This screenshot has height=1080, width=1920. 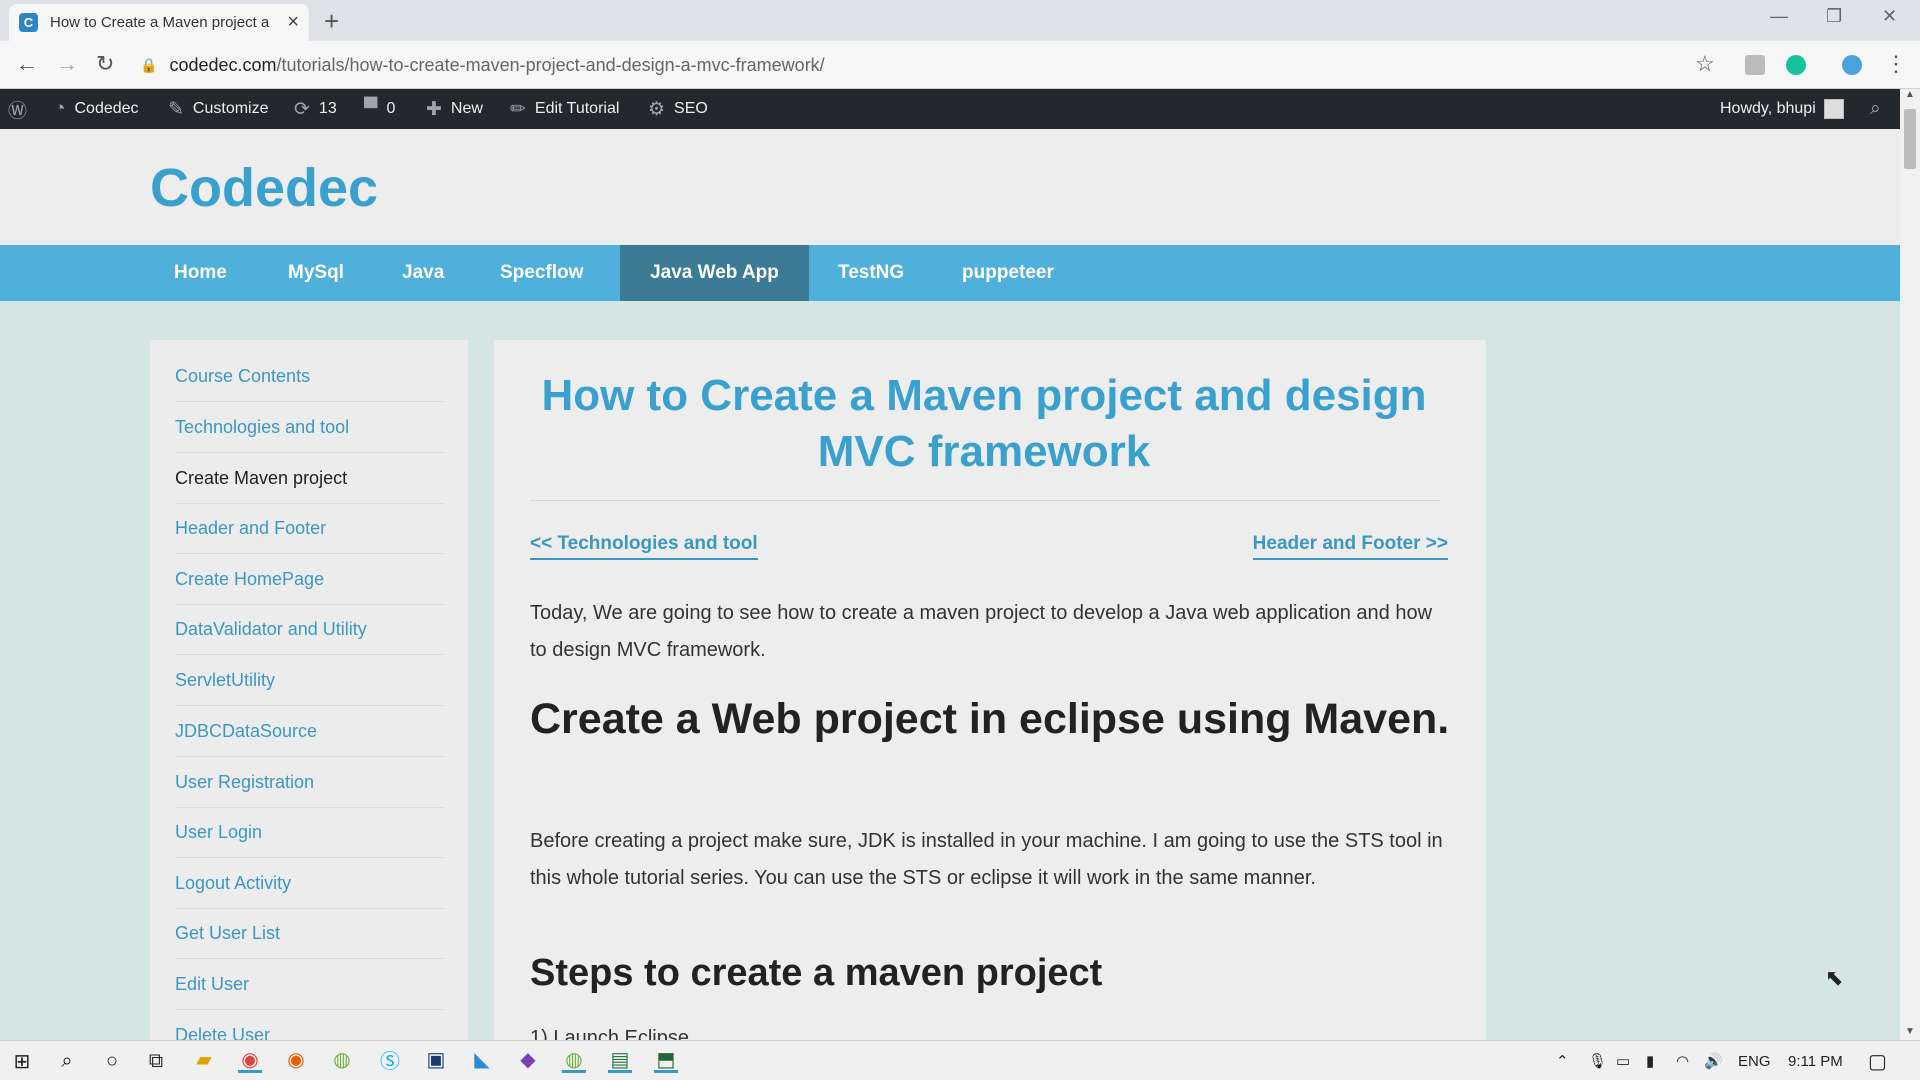 I want to click on sidebar-item-technologies: Technologies and tool, so click(x=310, y=428).